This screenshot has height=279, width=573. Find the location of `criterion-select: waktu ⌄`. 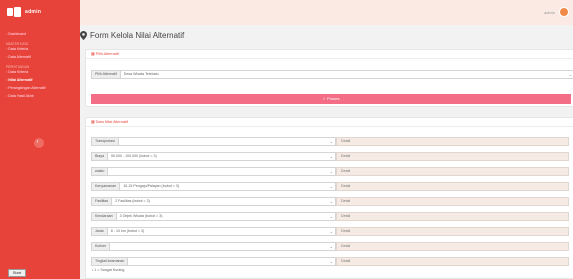

criterion-select: waktu ⌄ is located at coordinates (213, 171).